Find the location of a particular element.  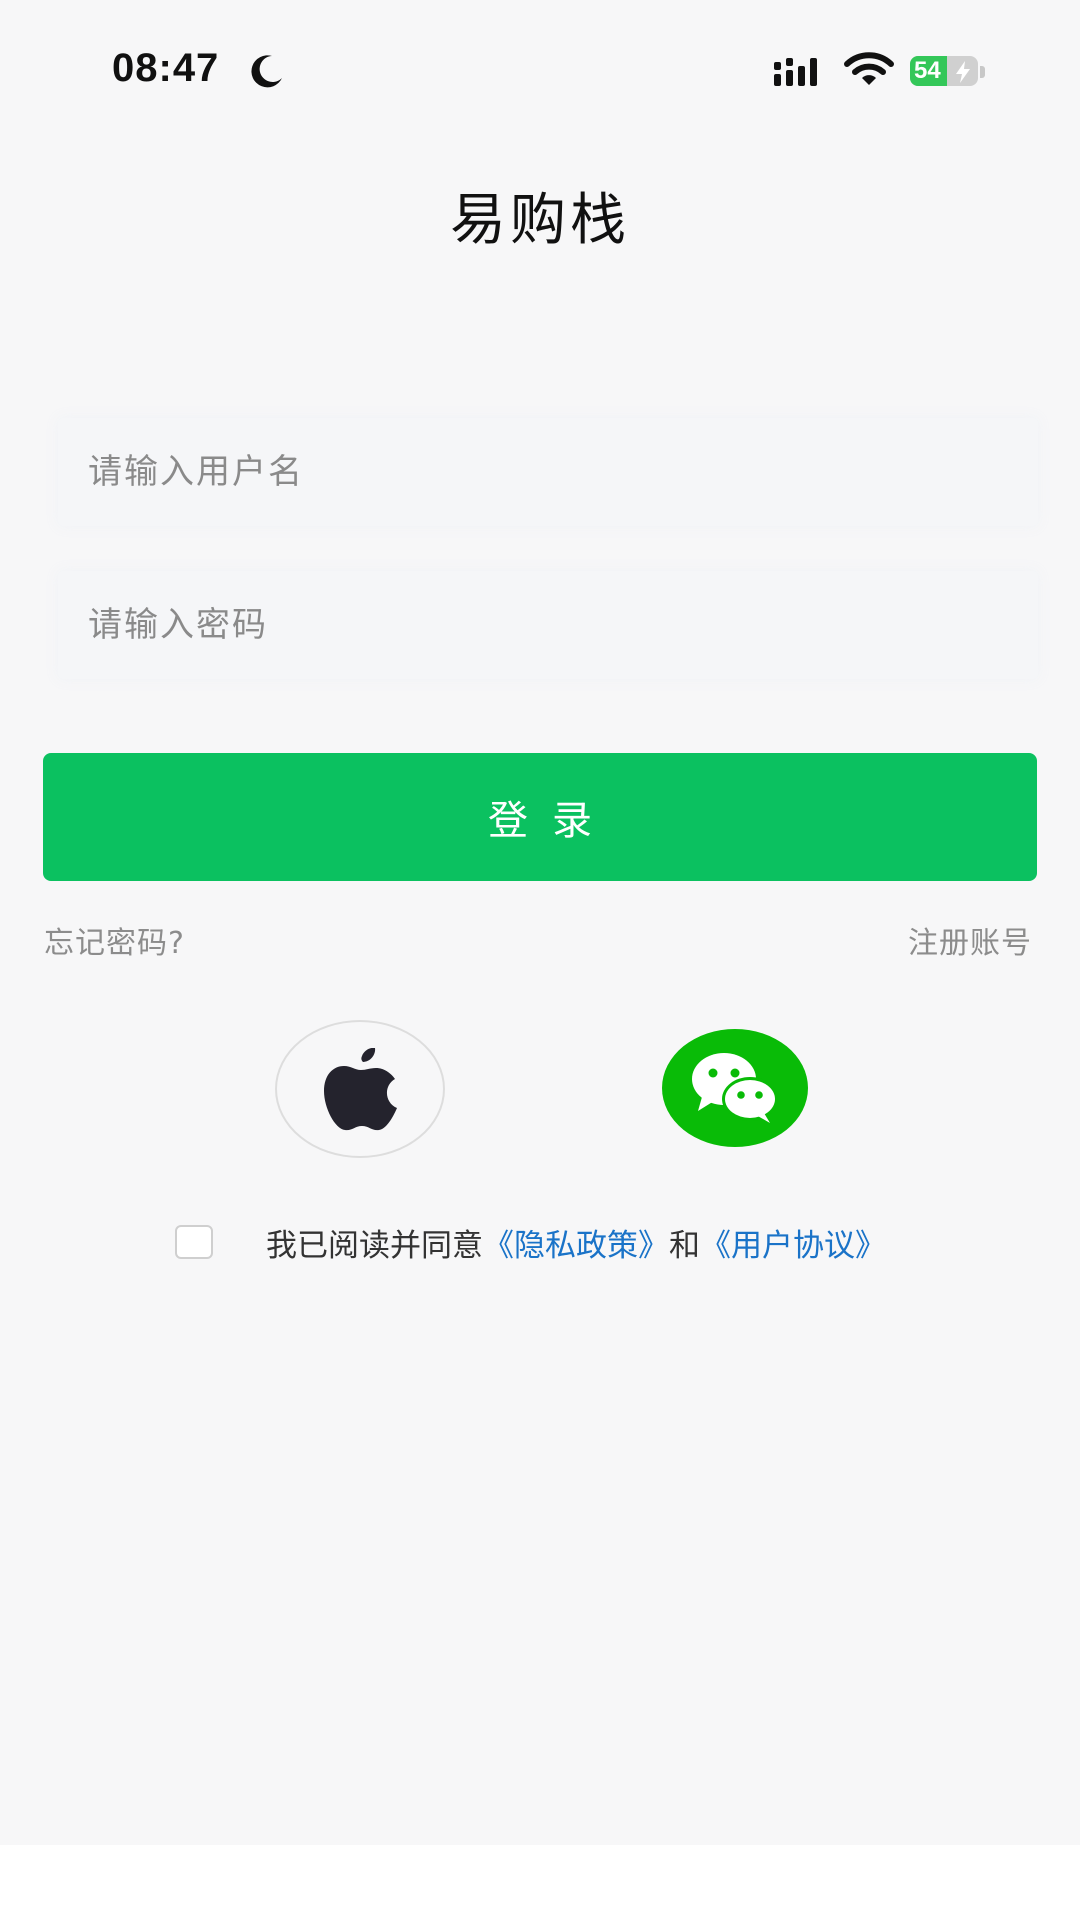

username-field is located at coordinates (548, 472).